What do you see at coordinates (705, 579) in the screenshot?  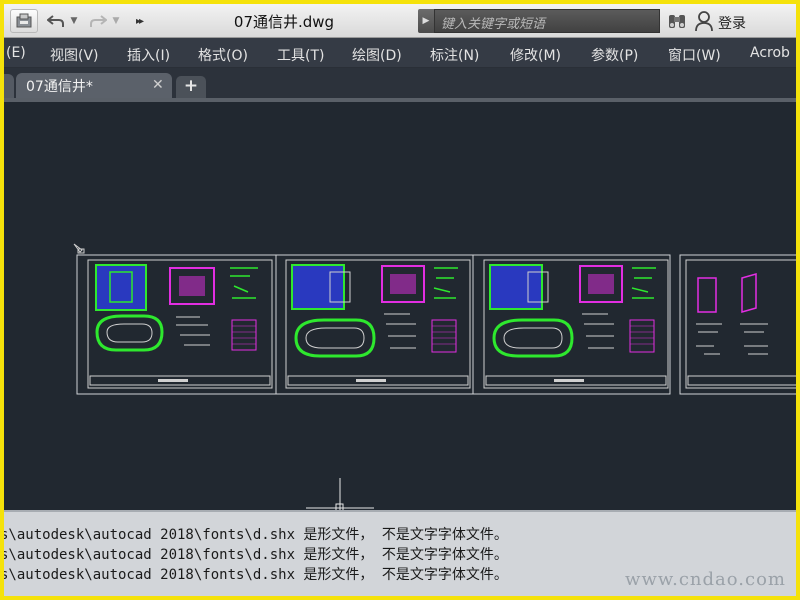 I see `watermark: www.cndao.com` at bounding box center [705, 579].